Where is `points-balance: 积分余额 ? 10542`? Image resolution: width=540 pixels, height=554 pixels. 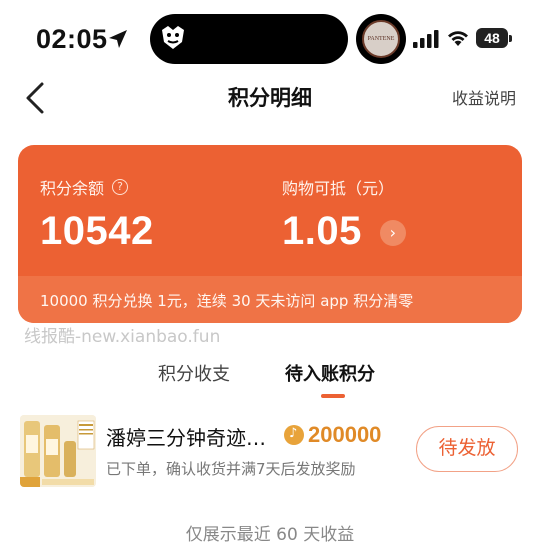
points-balance: 积分余额 ? 10542 is located at coordinates (97, 214).